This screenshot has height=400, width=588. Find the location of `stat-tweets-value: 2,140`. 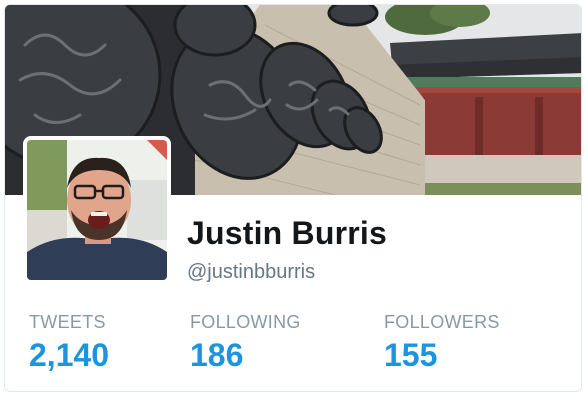

stat-tweets-value: 2,140 is located at coordinates (69, 355).